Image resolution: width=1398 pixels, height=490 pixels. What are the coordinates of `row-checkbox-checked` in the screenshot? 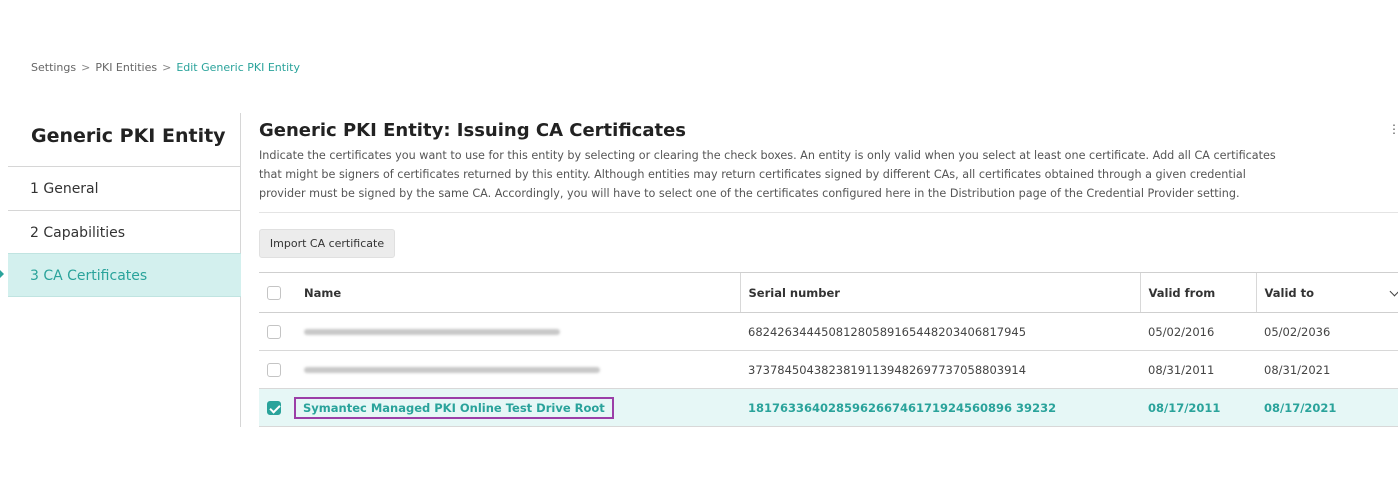 It's located at (274, 407).